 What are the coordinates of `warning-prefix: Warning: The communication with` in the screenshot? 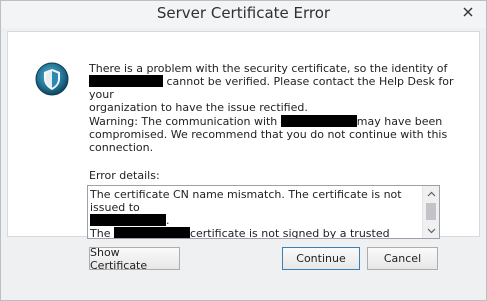 It's located at (185, 121).